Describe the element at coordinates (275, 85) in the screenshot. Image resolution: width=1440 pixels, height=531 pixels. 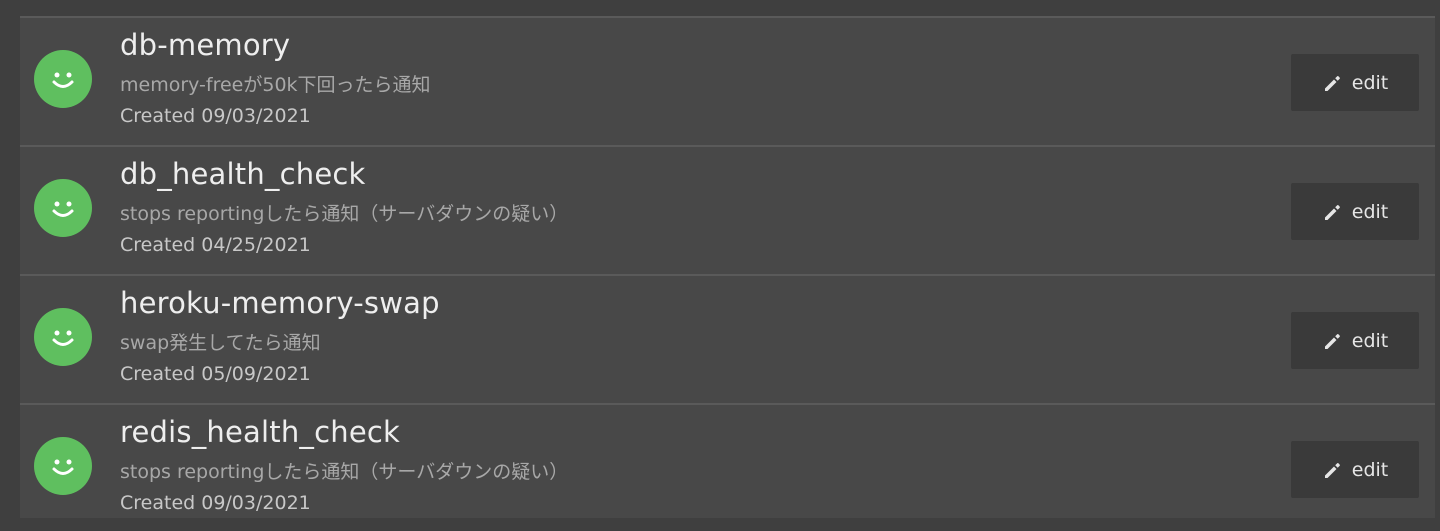
I see `alert-description: memory-freeが50k下回ったら通知` at that location.